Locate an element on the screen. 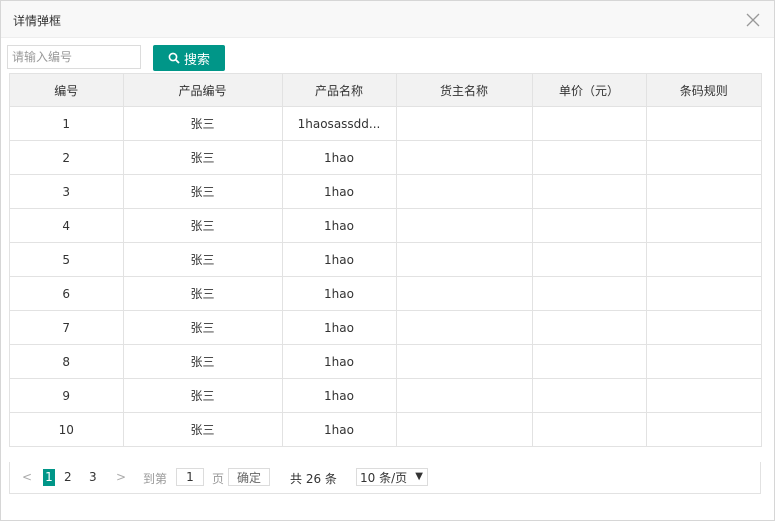 This screenshot has height=521, width=775. dialog-titlebar: 详情弹框 is located at coordinates (387, 19).